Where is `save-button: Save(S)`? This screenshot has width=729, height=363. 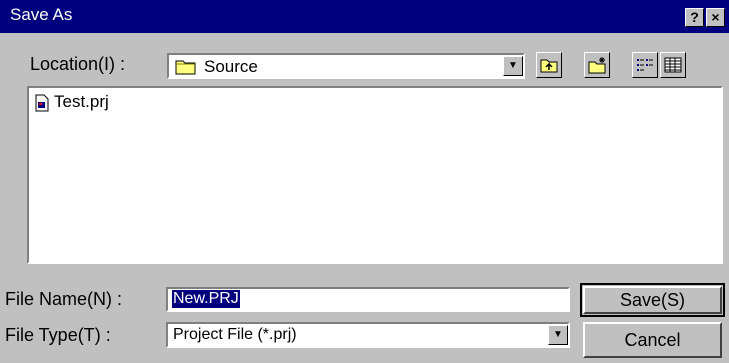
save-button: Save(S) is located at coordinates (652, 300).